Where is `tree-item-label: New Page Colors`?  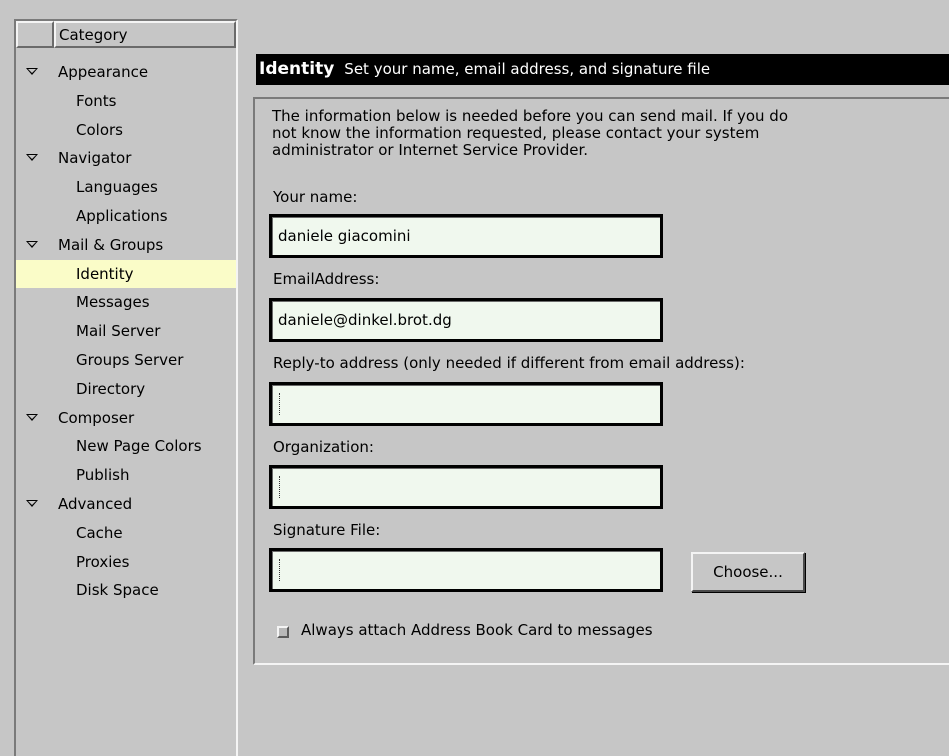 tree-item-label: New Page Colors is located at coordinates (139, 446).